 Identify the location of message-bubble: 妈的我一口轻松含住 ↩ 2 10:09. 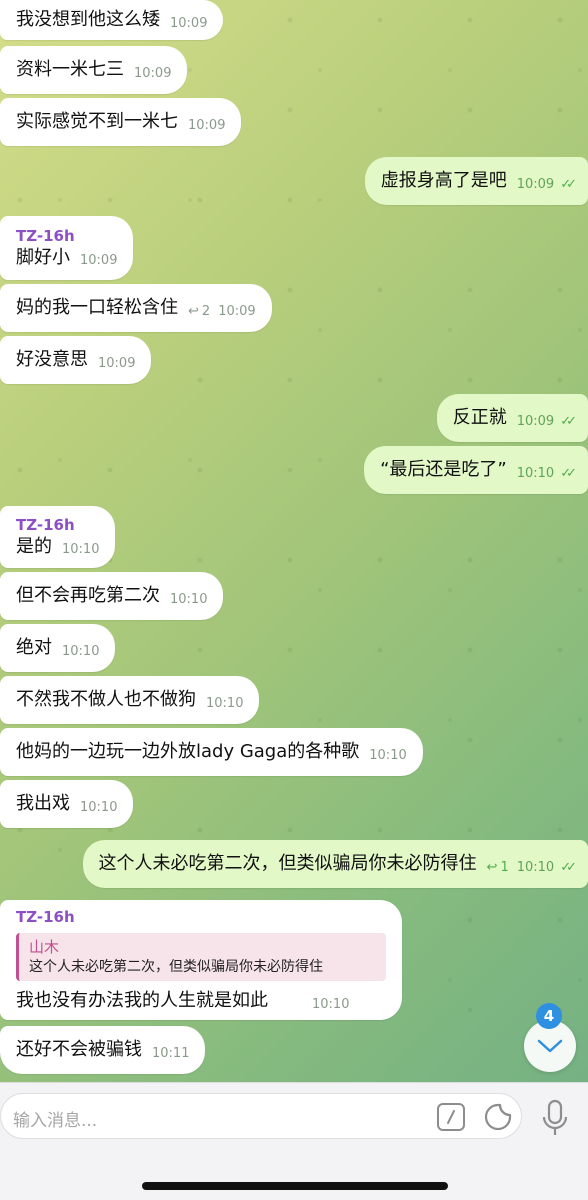
(136, 308).